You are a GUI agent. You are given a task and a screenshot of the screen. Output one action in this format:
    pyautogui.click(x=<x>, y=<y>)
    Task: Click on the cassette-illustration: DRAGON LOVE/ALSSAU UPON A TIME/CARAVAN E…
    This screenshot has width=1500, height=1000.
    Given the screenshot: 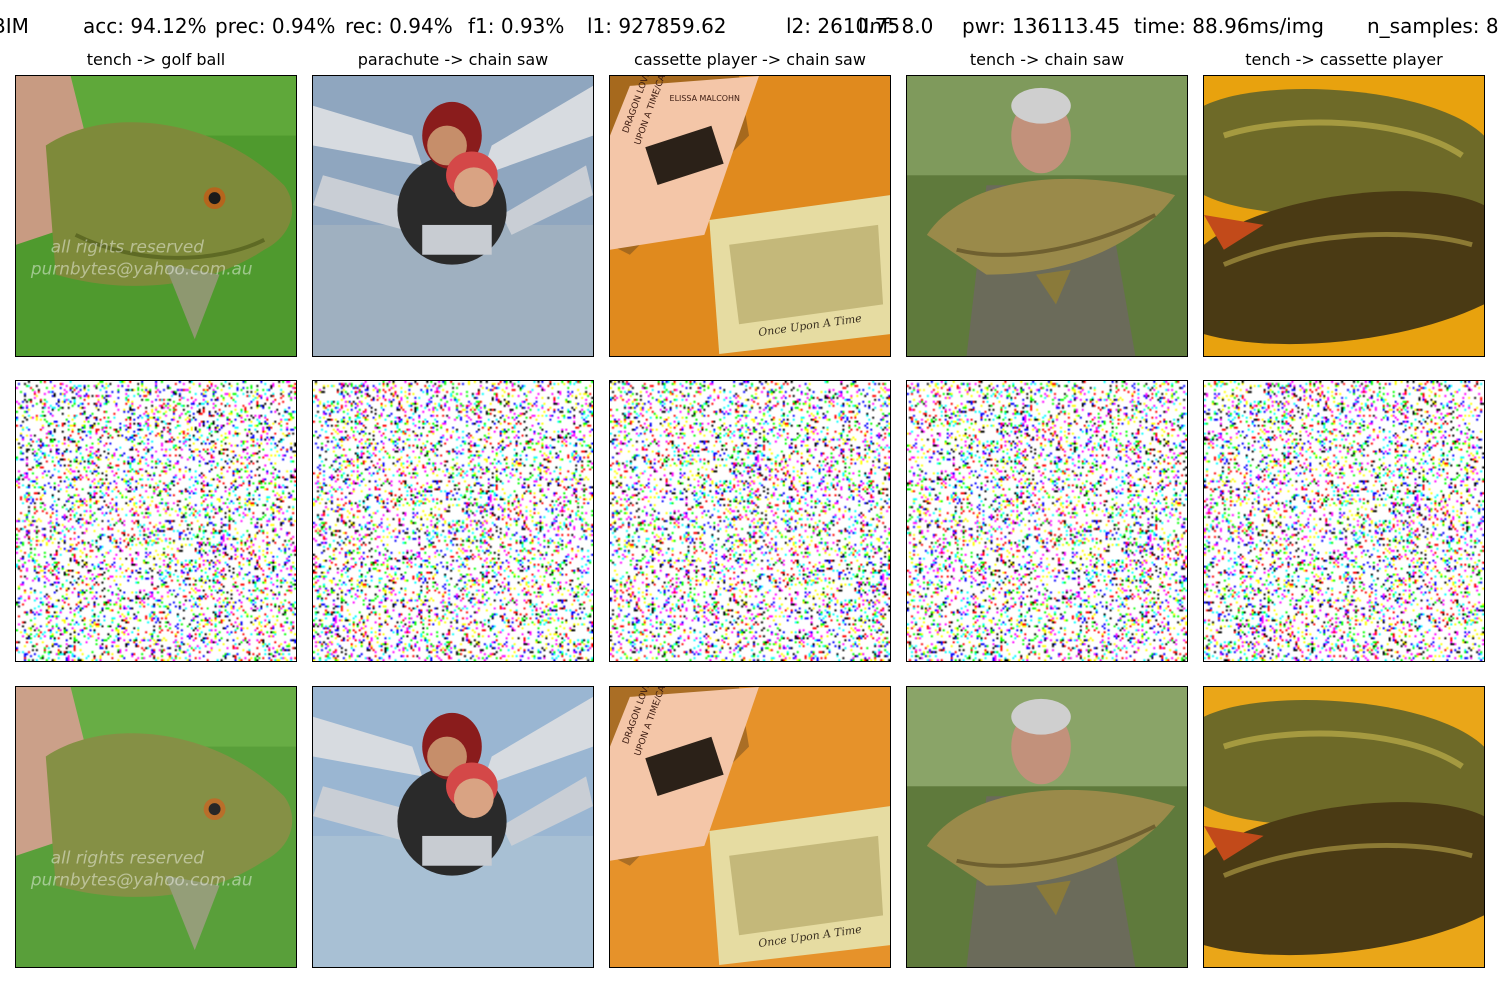 What is the action you would take?
    pyautogui.click(x=750, y=216)
    